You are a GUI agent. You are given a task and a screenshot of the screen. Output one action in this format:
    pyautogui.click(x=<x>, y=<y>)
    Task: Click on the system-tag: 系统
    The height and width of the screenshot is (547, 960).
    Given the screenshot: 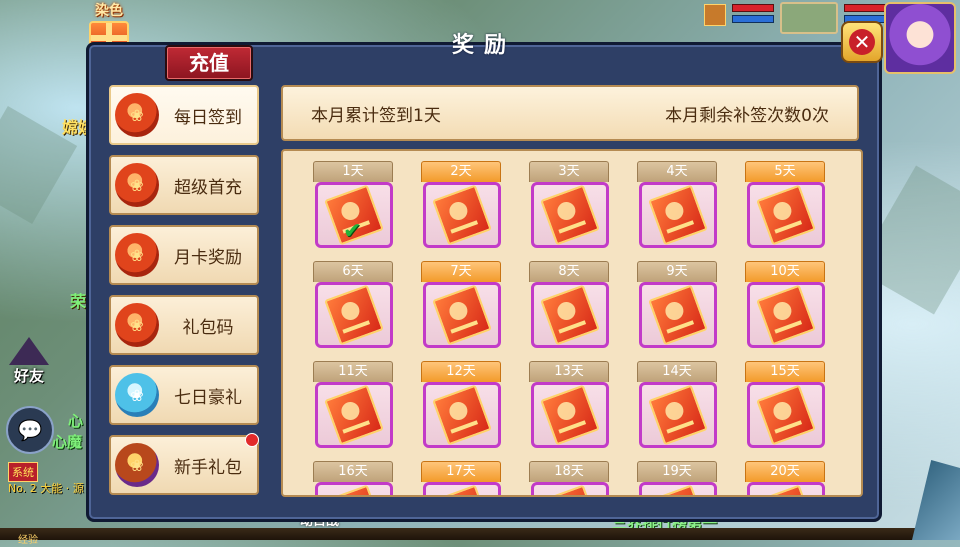 What is the action you would take?
    pyautogui.click(x=23, y=472)
    